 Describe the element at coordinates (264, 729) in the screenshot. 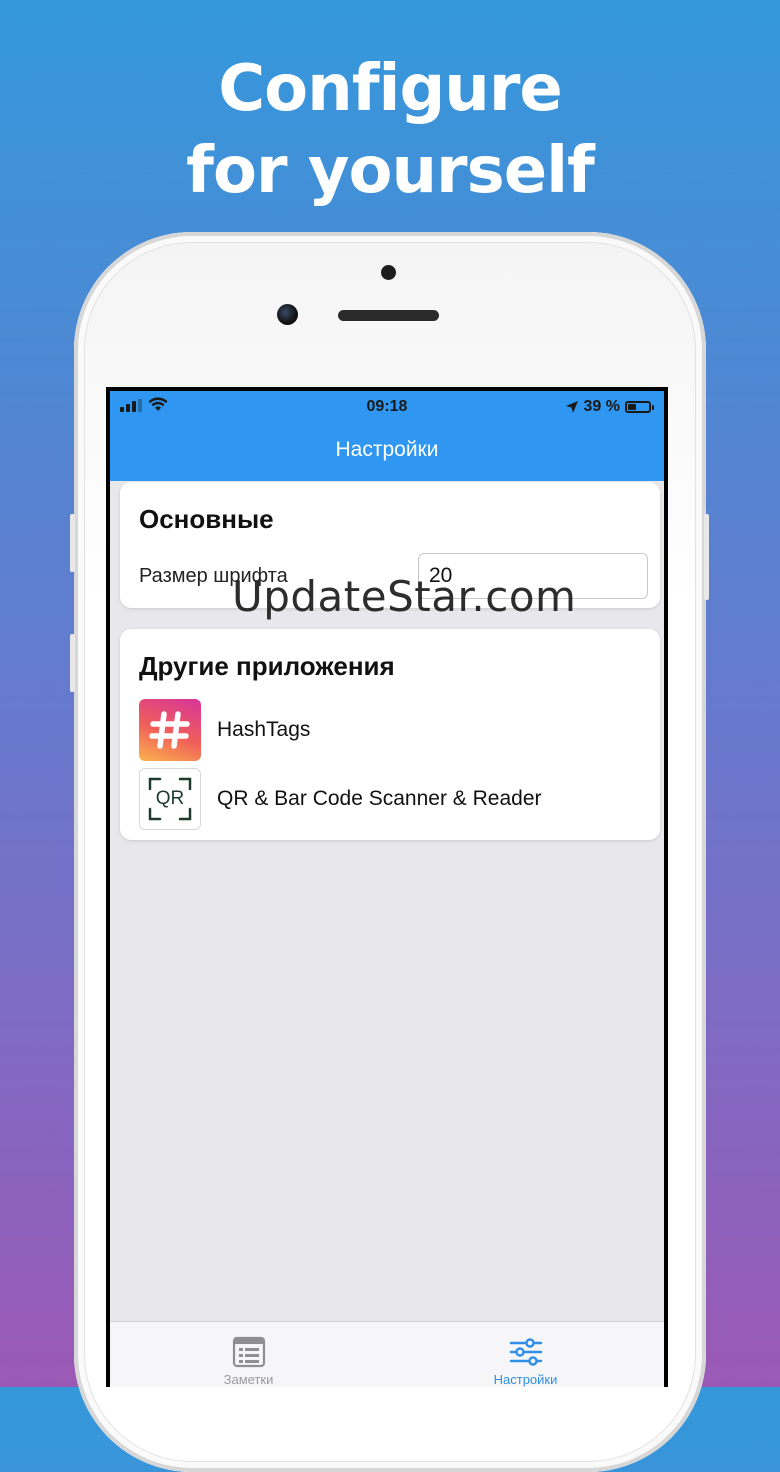

I see `app-name: HashTags` at that location.